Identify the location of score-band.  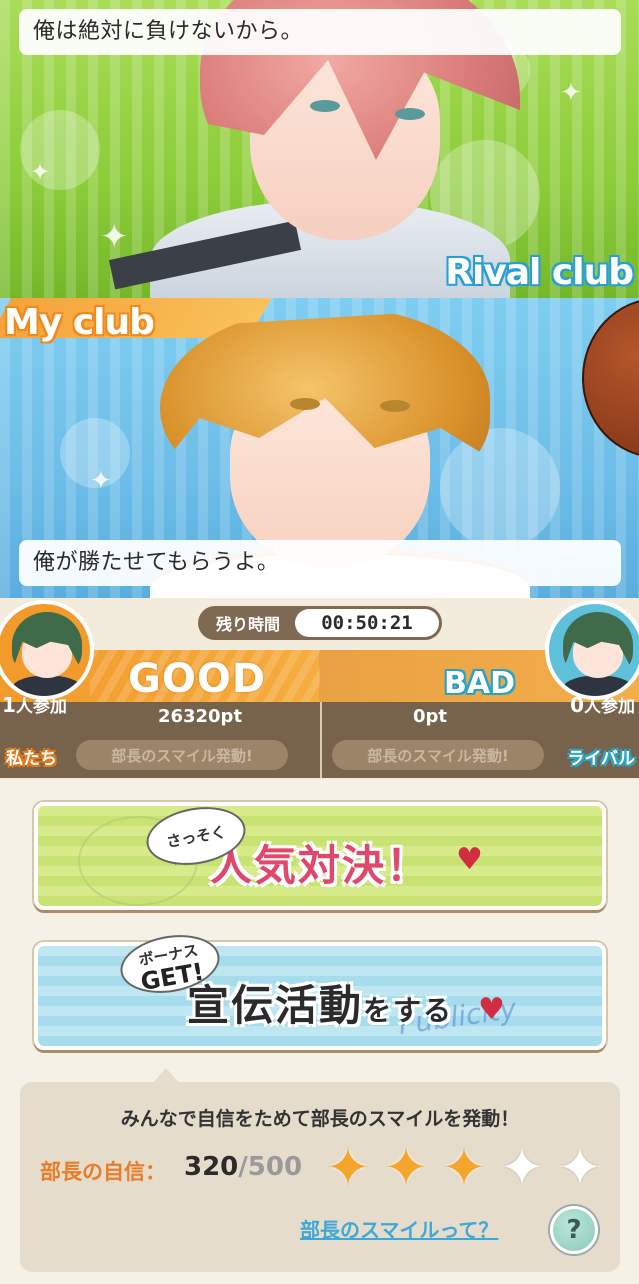
(319, 676).